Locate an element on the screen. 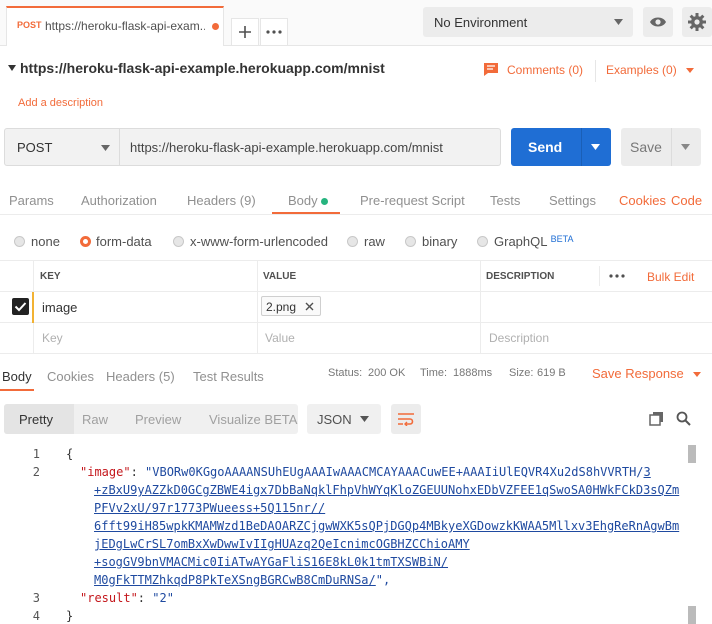 Image resolution: width=712 pixels, height=624 pixels. json-key-image: "image" is located at coordinates (105, 472).